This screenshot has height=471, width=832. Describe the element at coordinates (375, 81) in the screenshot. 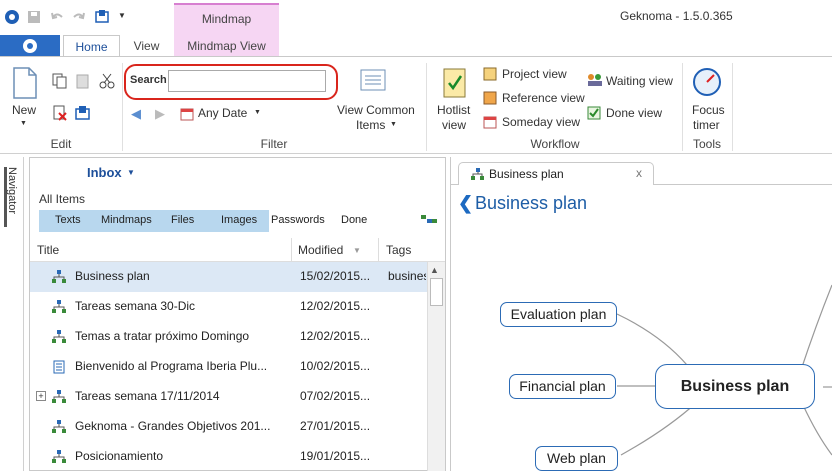

I see `common-items-icon` at that location.